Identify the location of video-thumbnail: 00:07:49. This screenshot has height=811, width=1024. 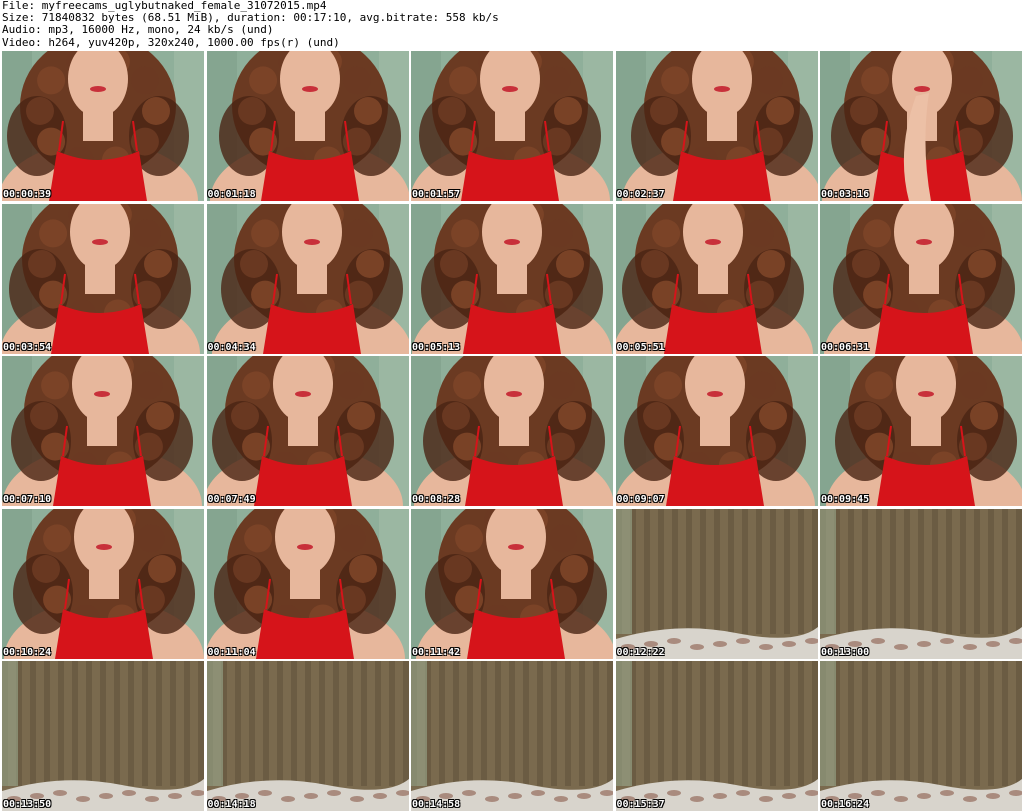
(307, 431).